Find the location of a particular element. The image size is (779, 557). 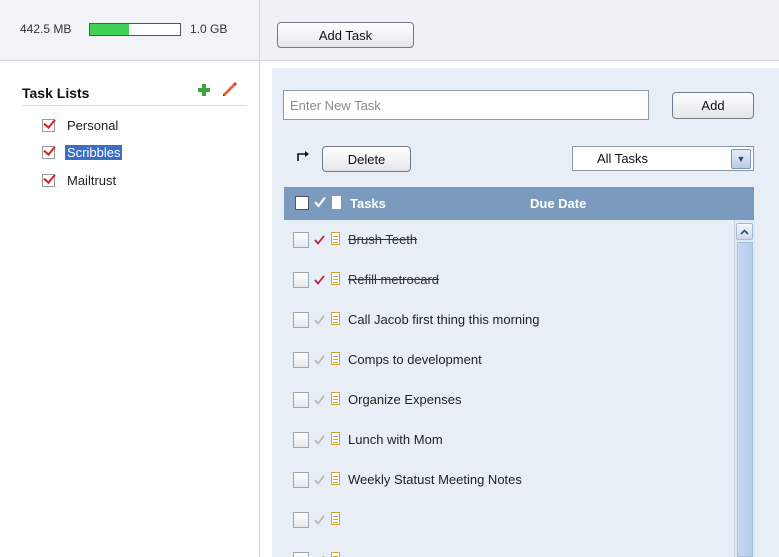

arrow-icon is located at coordinates (303, 156).